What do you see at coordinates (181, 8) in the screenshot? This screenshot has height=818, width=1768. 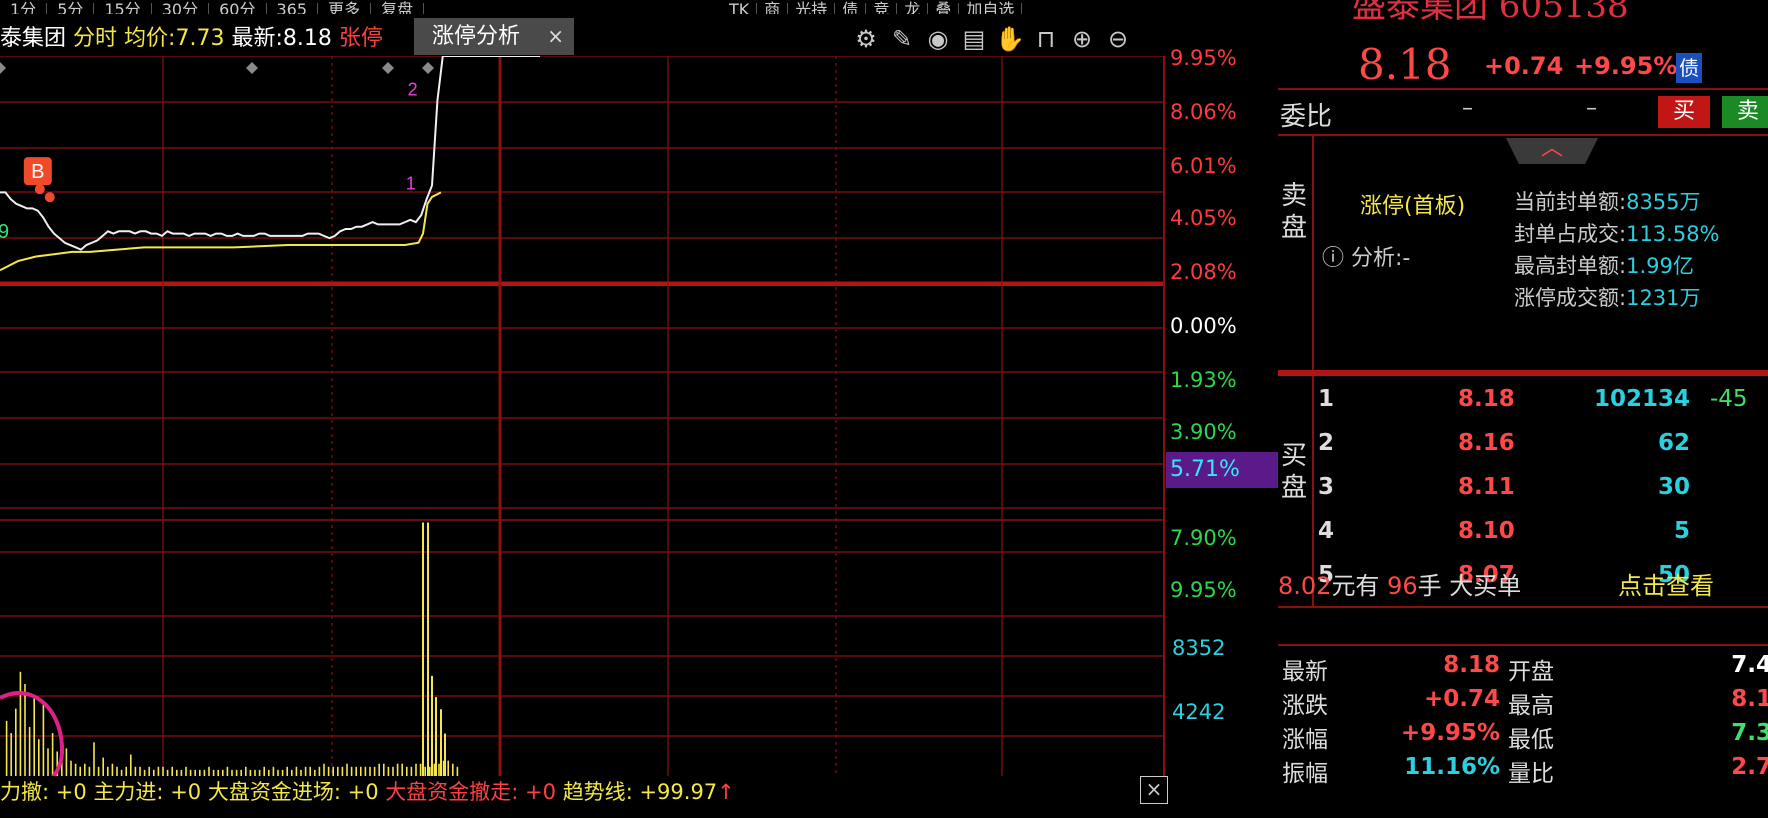 I see `period-tab: 30分` at bounding box center [181, 8].